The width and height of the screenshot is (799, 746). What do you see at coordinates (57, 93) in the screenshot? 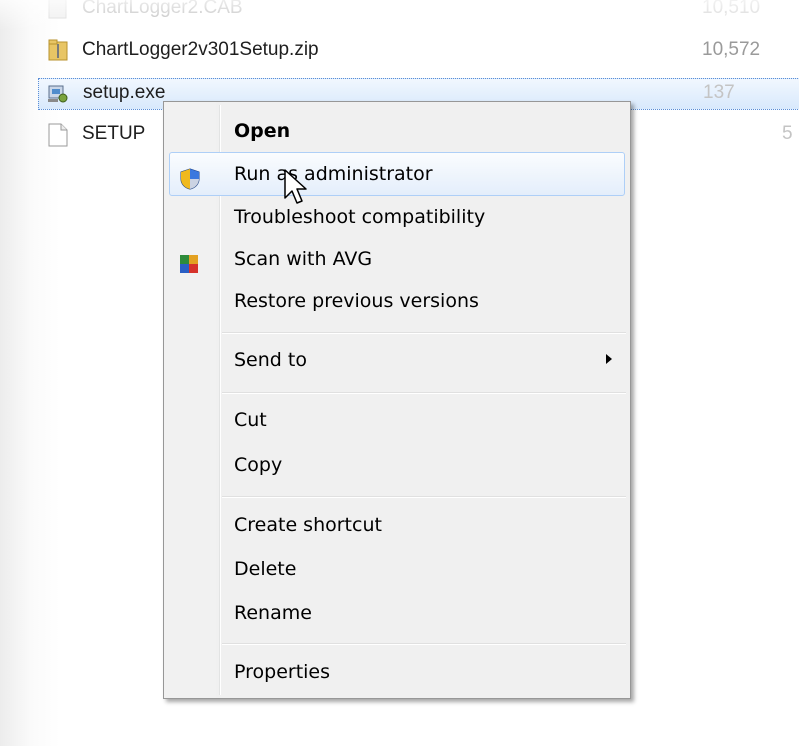
I see `setup-exe-icon` at bounding box center [57, 93].